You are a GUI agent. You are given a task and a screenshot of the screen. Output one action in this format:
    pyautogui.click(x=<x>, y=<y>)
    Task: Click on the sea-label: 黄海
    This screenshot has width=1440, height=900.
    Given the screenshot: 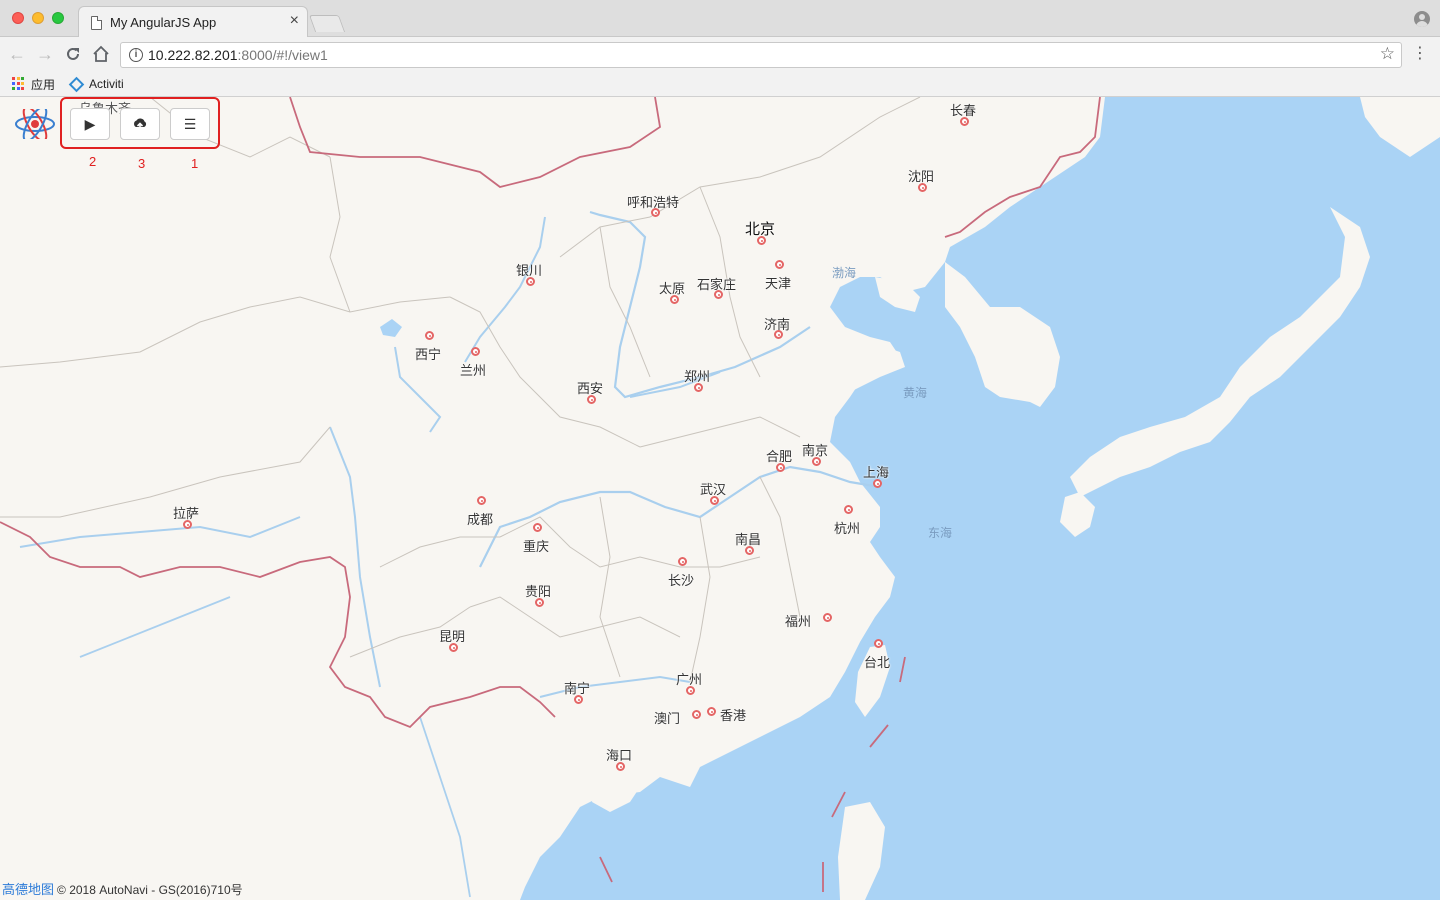 What is the action you would take?
    pyautogui.click(x=915, y=393)
    